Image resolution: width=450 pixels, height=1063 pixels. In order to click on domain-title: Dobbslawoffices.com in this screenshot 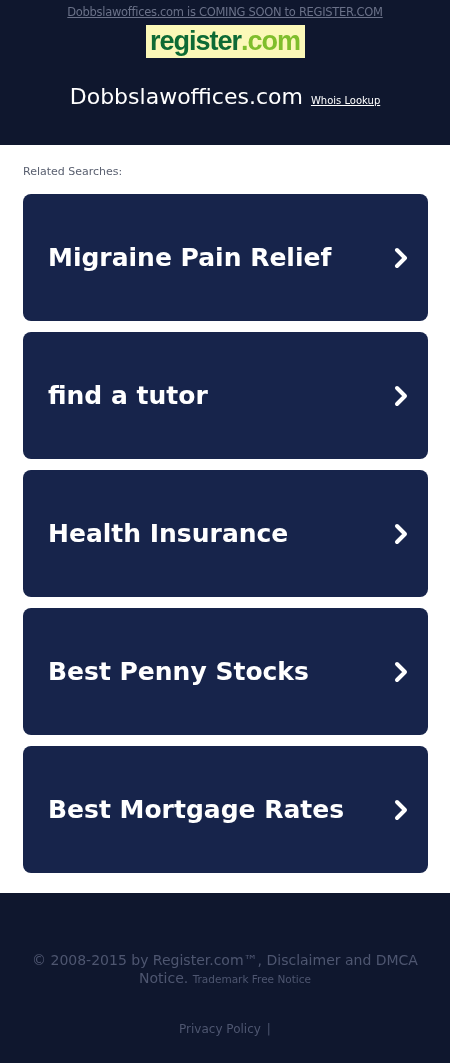, I will do `click(186, 96)`.